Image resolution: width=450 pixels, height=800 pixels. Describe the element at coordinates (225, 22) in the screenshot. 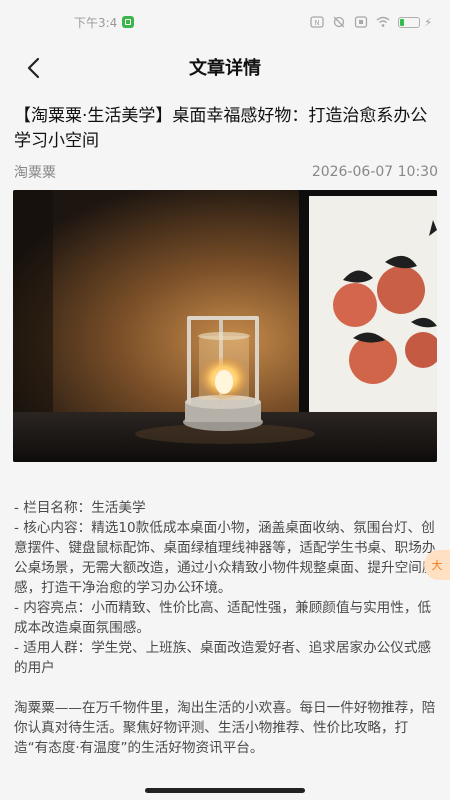

I see `status-bar: 下午3:4 N ⚡` at that location.